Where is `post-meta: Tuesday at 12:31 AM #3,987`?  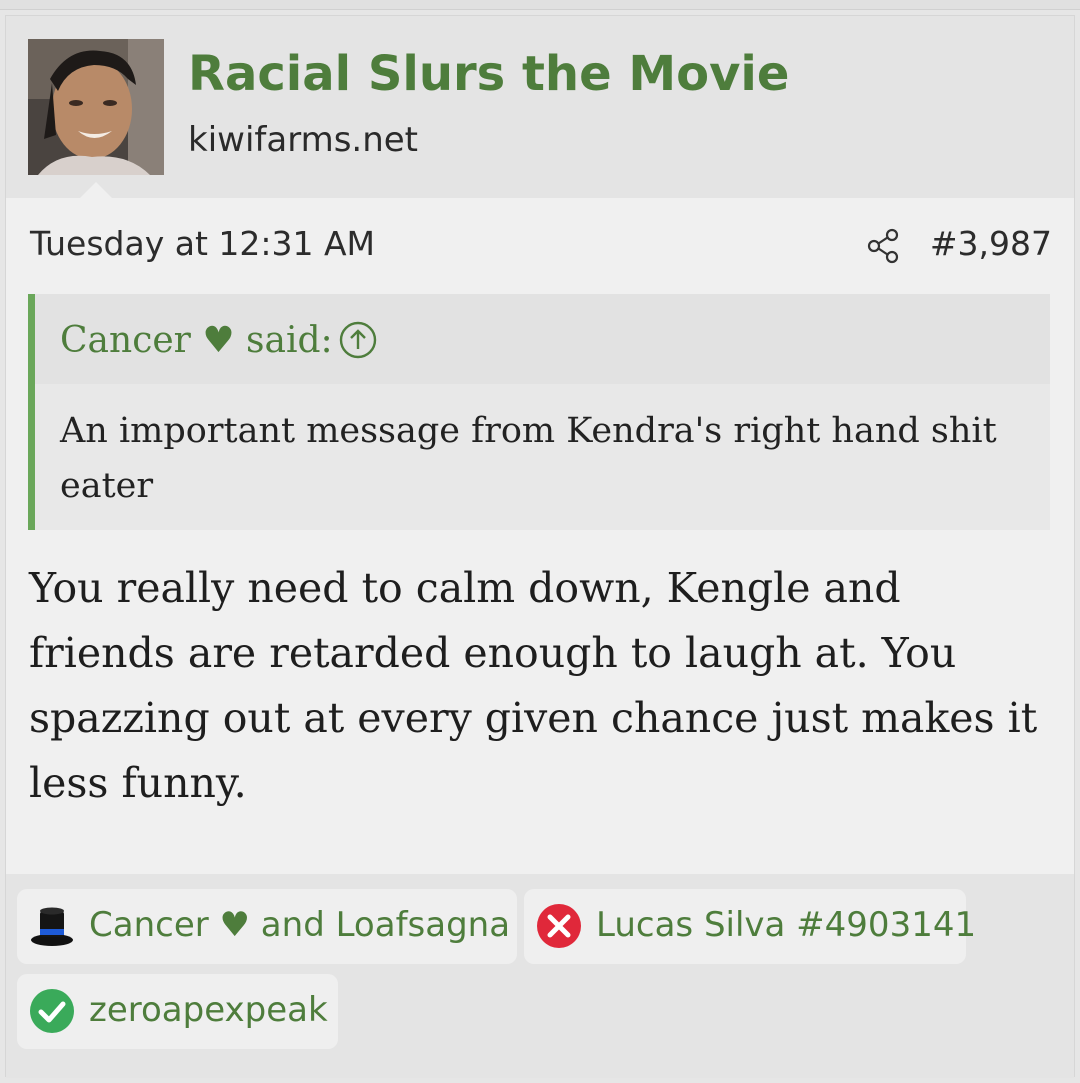 post-meta: Tuesday at 12:31 AM #3,987 is located at coordinates (541, 245).